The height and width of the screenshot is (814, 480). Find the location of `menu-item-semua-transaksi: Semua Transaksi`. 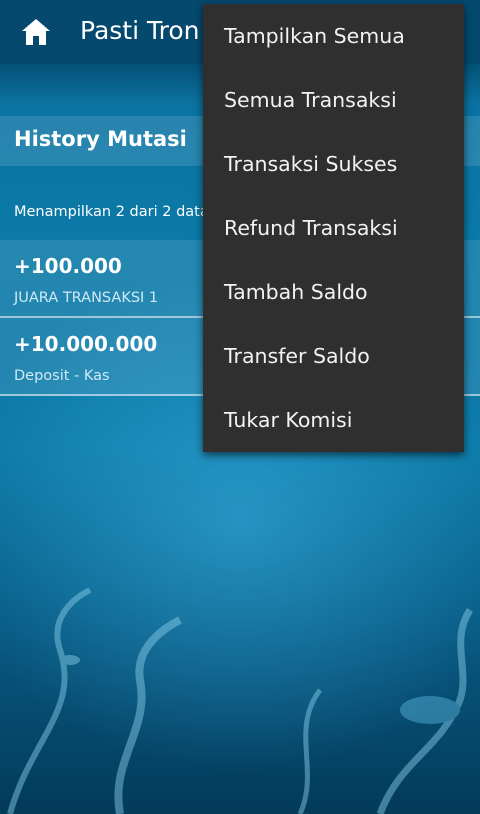

menu-item-semua-transaksi: Semua Transaksi is located at coordinates (333, 100).